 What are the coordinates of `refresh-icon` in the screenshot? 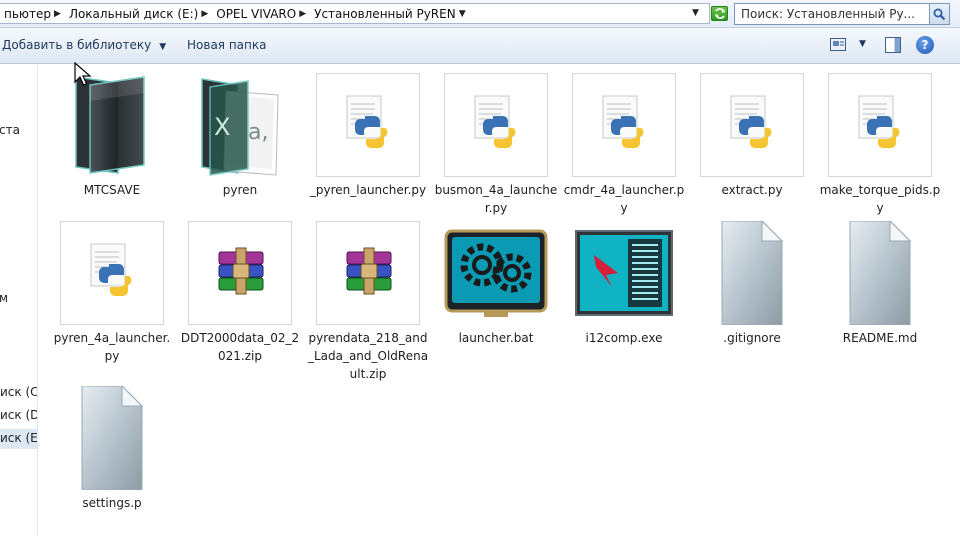 It's located at (720, 13).